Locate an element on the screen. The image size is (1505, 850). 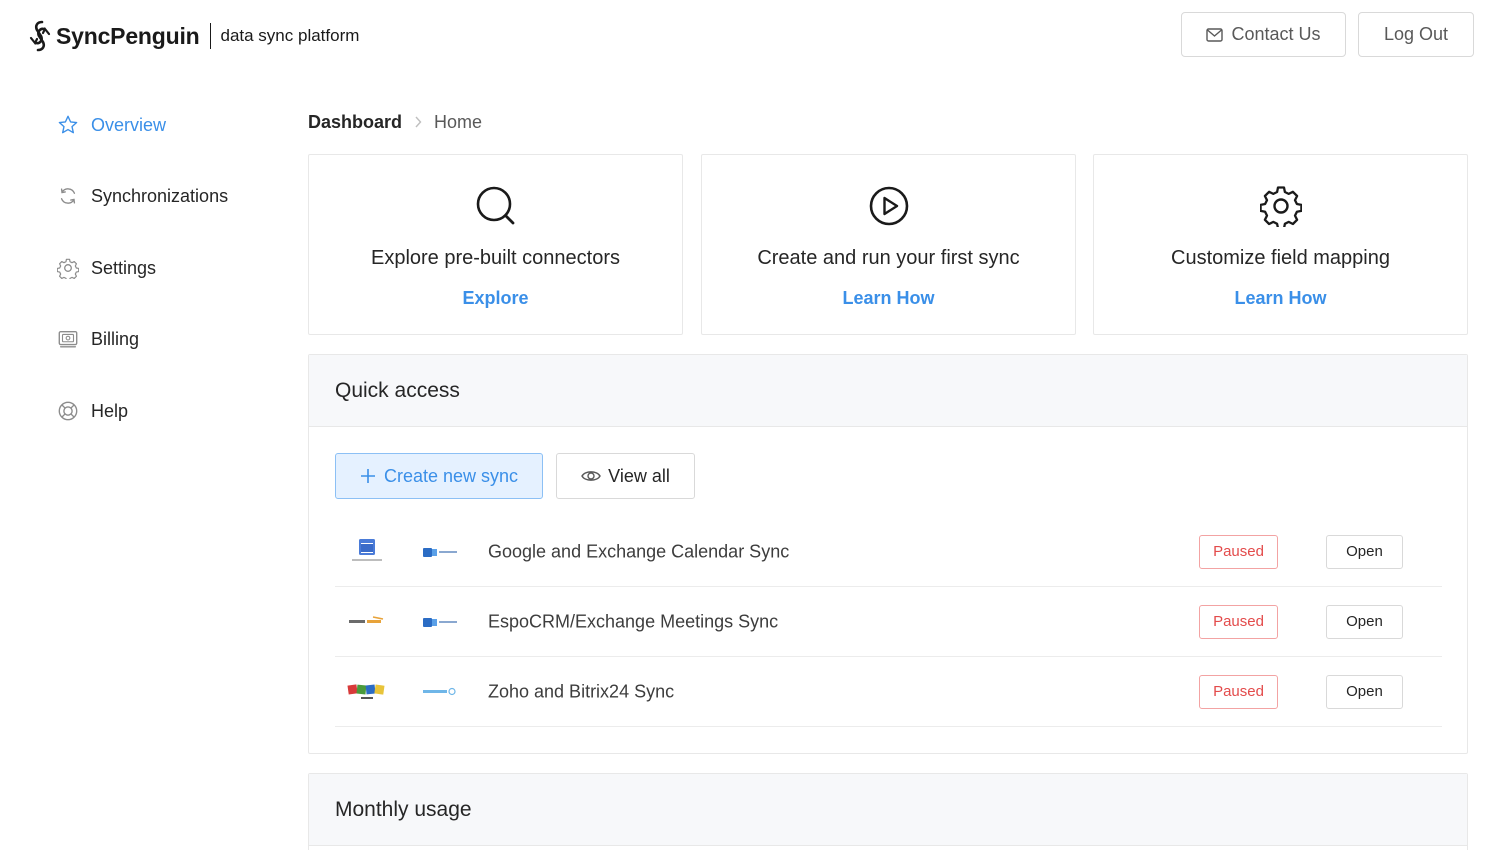
sidebar-item-overview: Overview is located at coordinates (111, 125).